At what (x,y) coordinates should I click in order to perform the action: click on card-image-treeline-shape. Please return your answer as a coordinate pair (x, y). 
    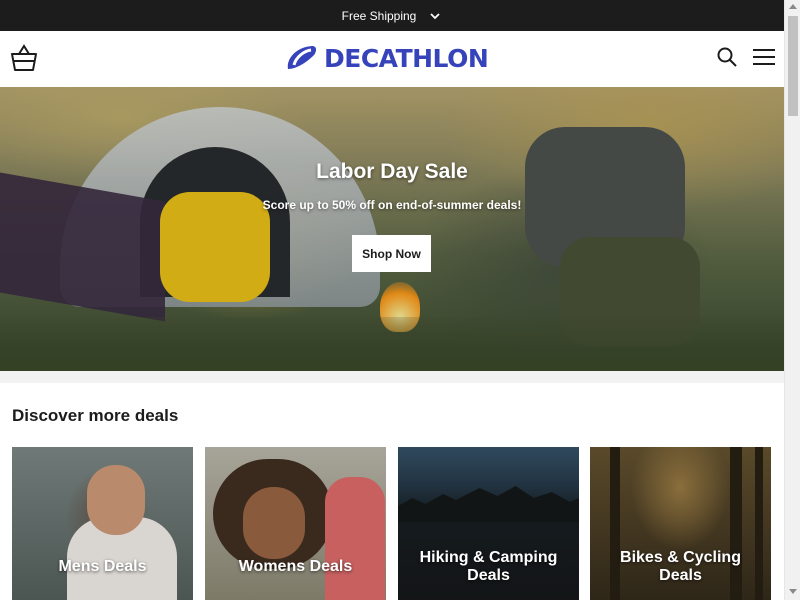
    Looking at the image, I should click on (488, 504).